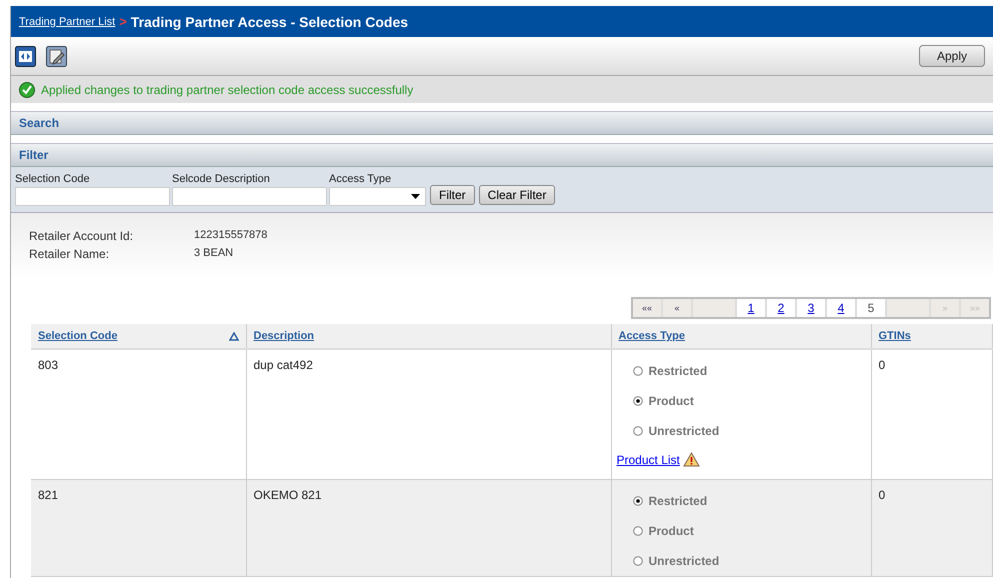 This screenshot has width=993, height=578. Describe the element at coordinates (81, 236) in the screenshot. I see `info-label: Retailer Account Id:` at that location.